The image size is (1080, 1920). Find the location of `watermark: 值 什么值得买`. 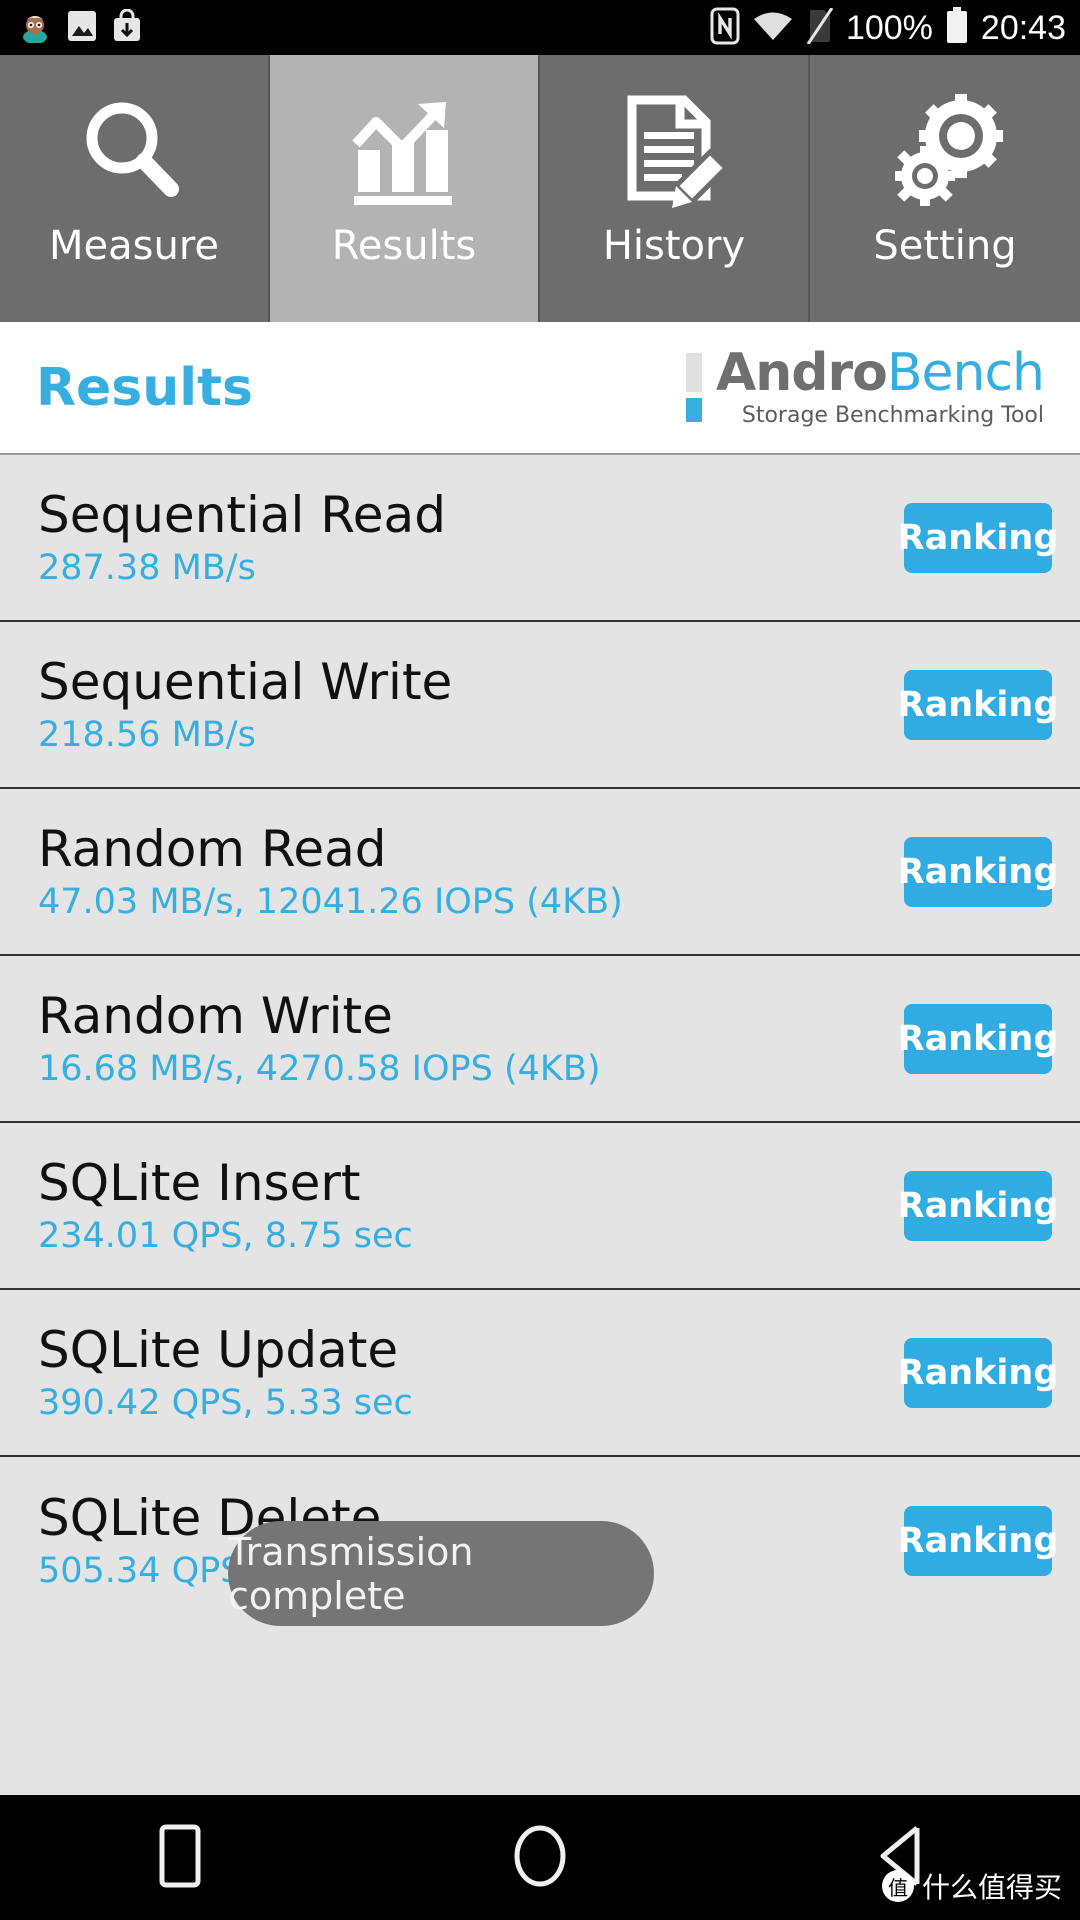

watermark: 值 什么值得买 is located at coordinates (971, 1886).